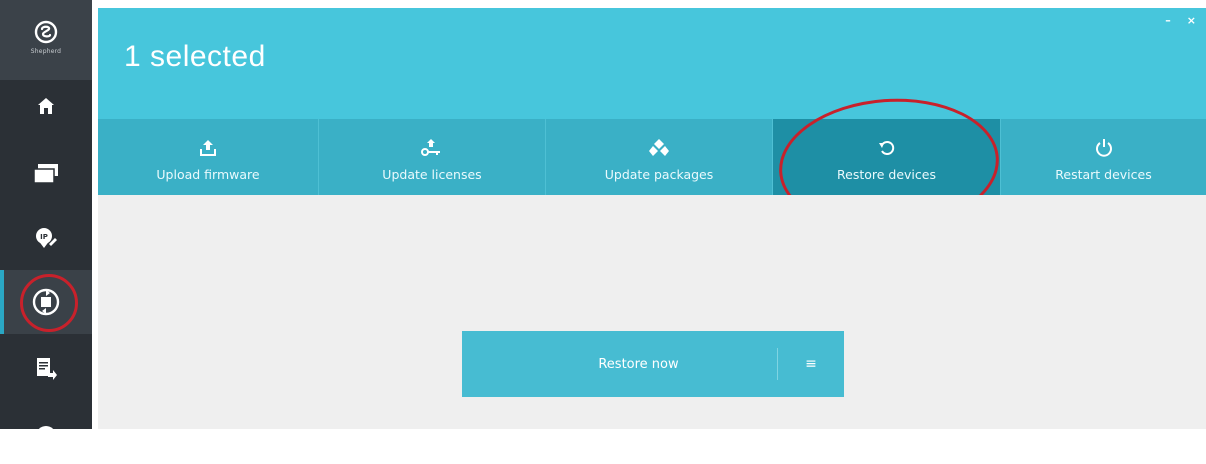 The height and width of the screenshot is (464, 1206). I want to click on sidebar: Shepherd IP, so click(46, 222).